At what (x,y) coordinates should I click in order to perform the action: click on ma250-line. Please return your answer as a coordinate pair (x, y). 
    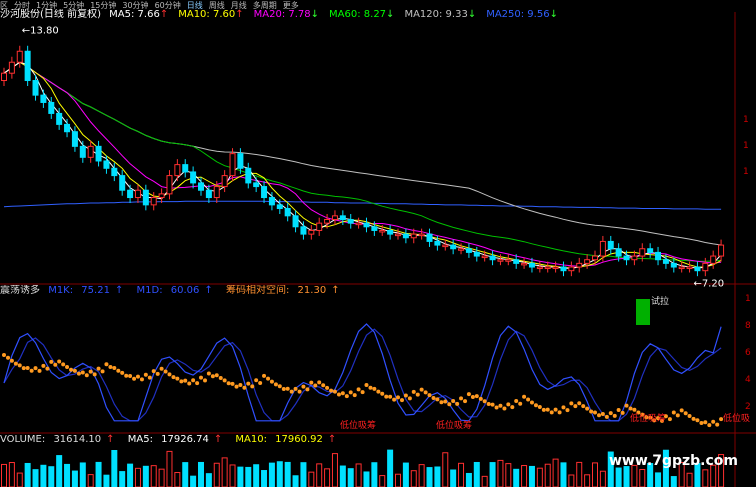
    Looking at the image, I should click on (362, 205).